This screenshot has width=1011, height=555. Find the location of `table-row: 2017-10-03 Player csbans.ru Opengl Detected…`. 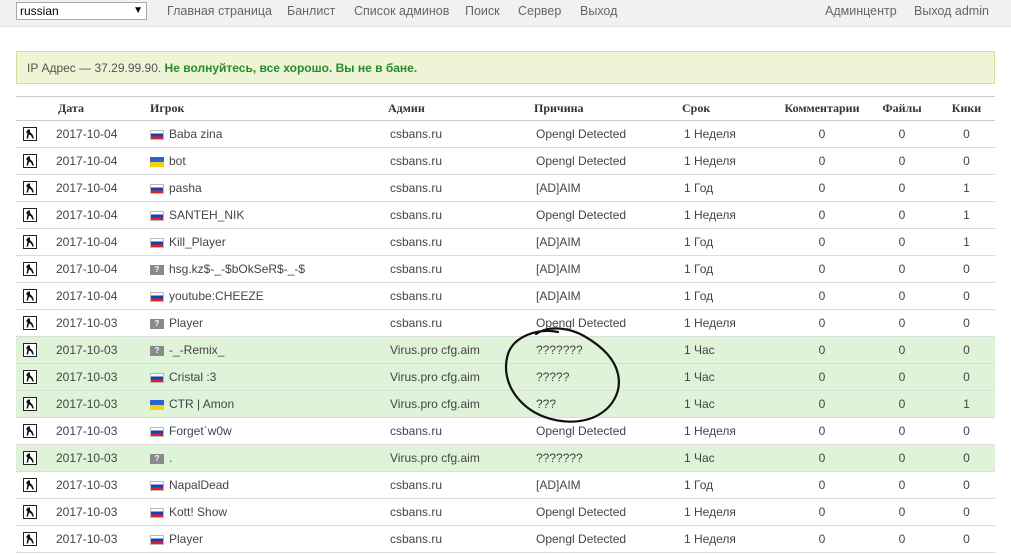

table-row: 2017-10-03 Player csbans.ru Opengl Detected… is located at coordinates (505, 539).